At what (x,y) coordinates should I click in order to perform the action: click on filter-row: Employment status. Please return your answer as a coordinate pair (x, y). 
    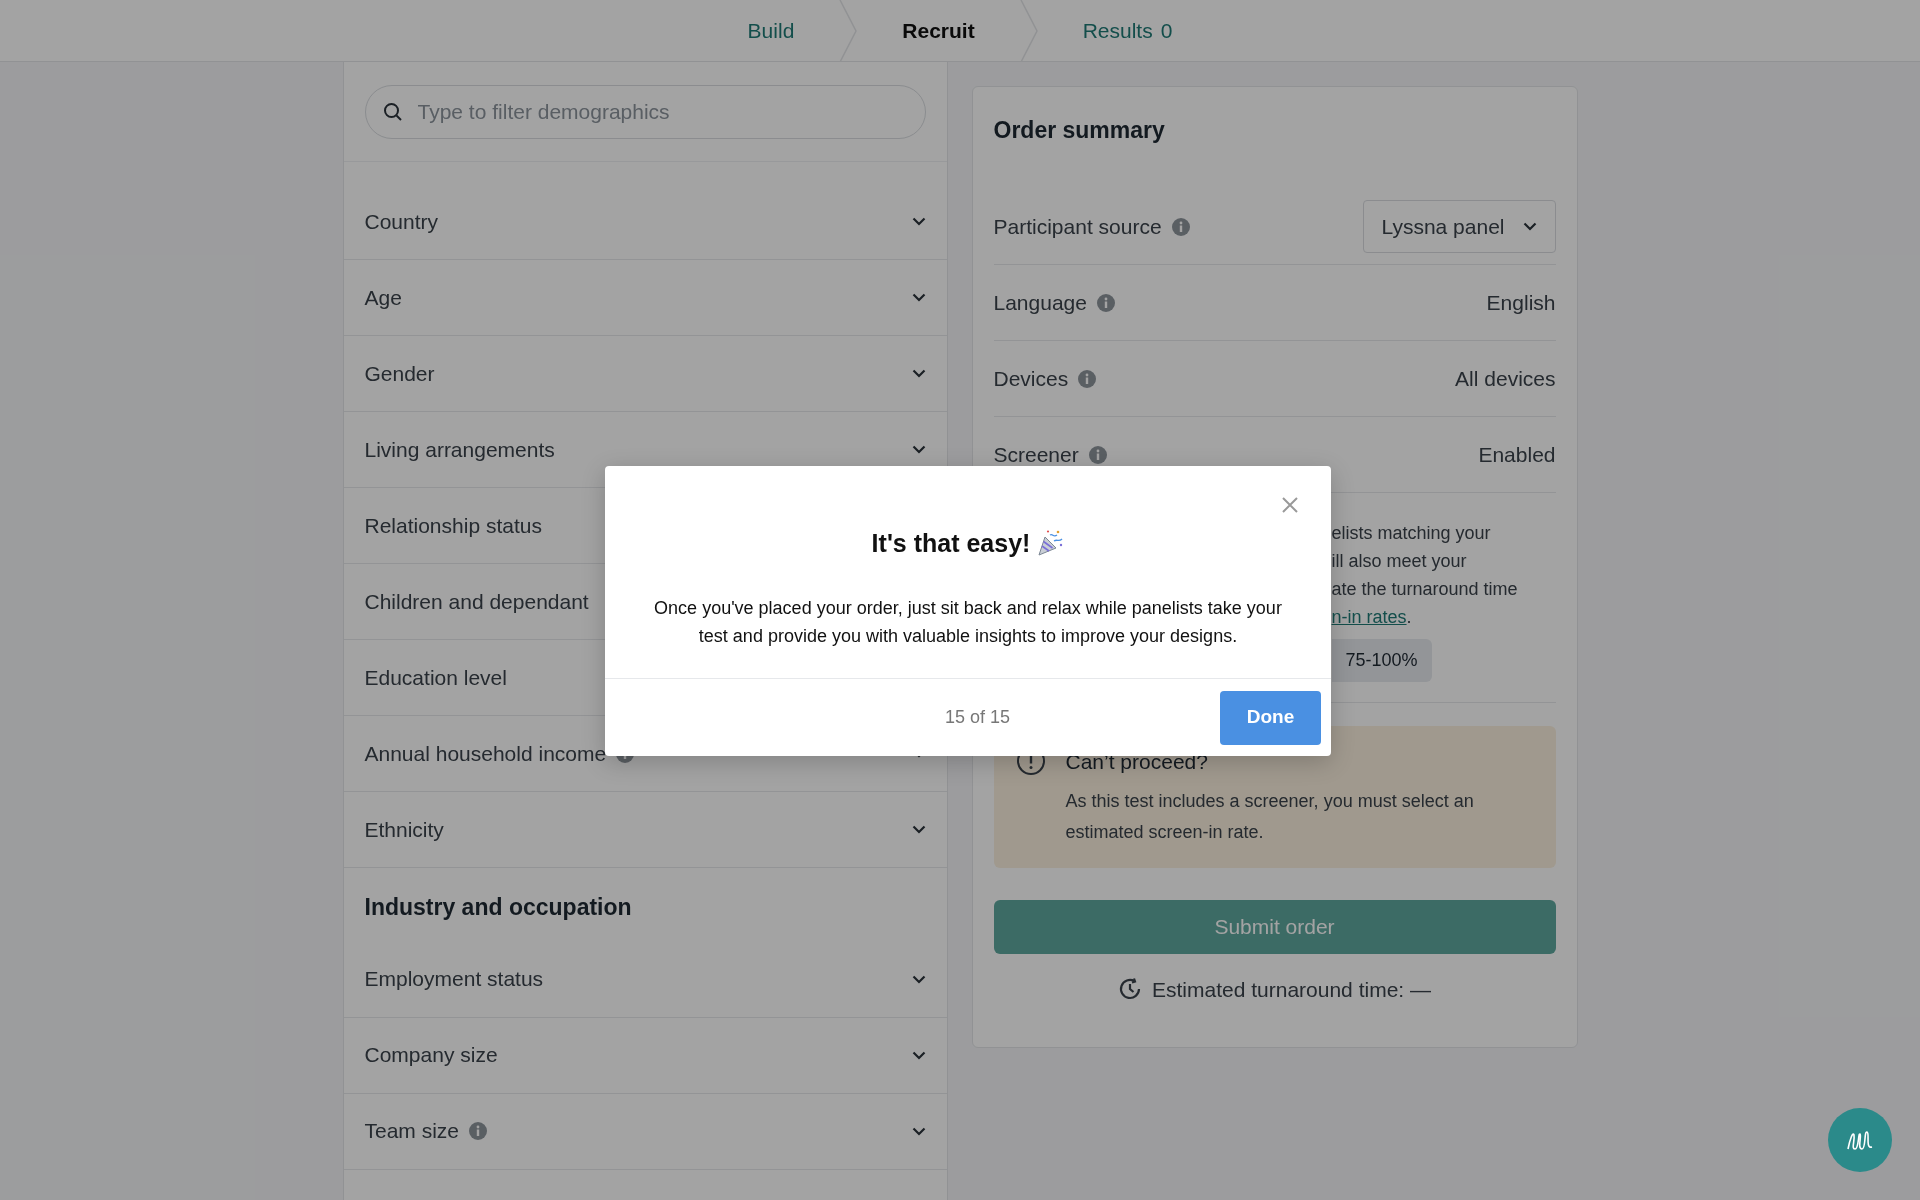
    Looking at the image, I should click on (645, 979).